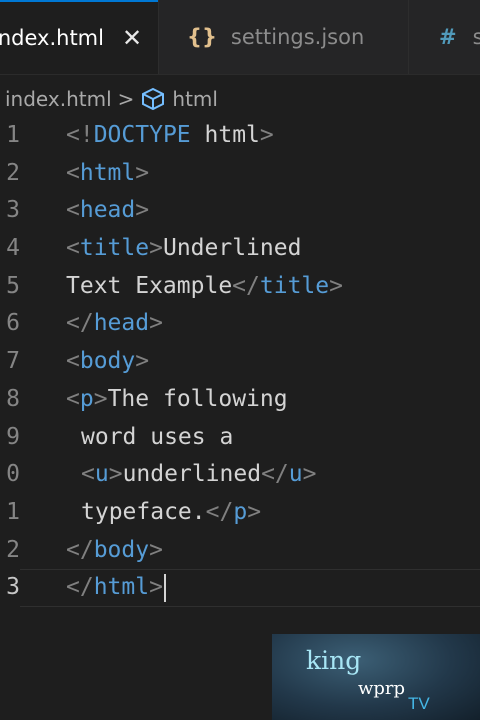  Describe the element at coordinates (195, 99) in the screenshot. I see `breadcrumb-symbol: html` at that location.